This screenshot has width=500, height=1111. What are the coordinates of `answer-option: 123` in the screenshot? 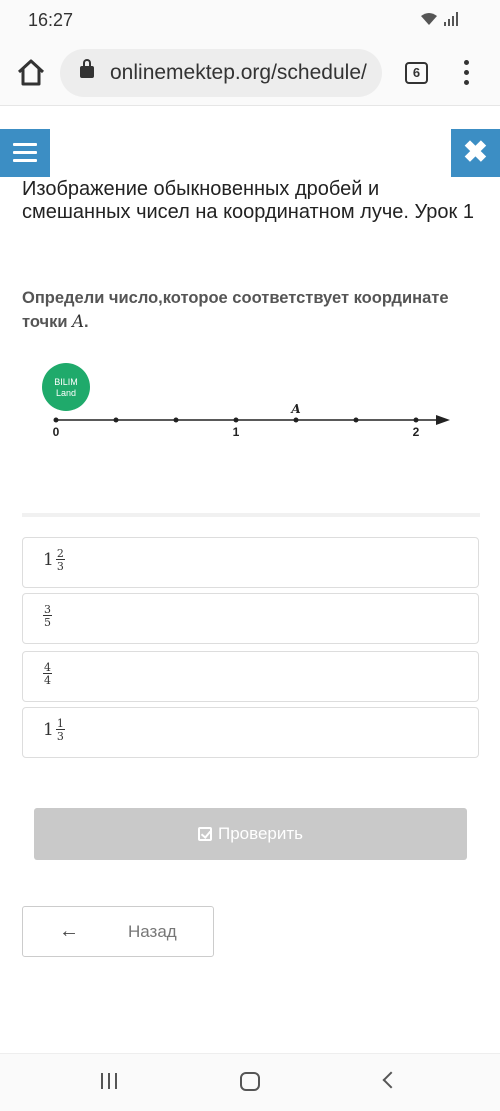 It's located at (250, 562).